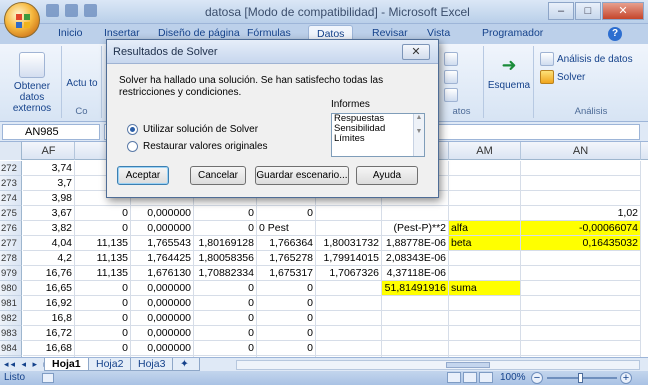 The height and width of the screenshot is (385, 648). I want to click on row-header: 979, so click(11, 273).